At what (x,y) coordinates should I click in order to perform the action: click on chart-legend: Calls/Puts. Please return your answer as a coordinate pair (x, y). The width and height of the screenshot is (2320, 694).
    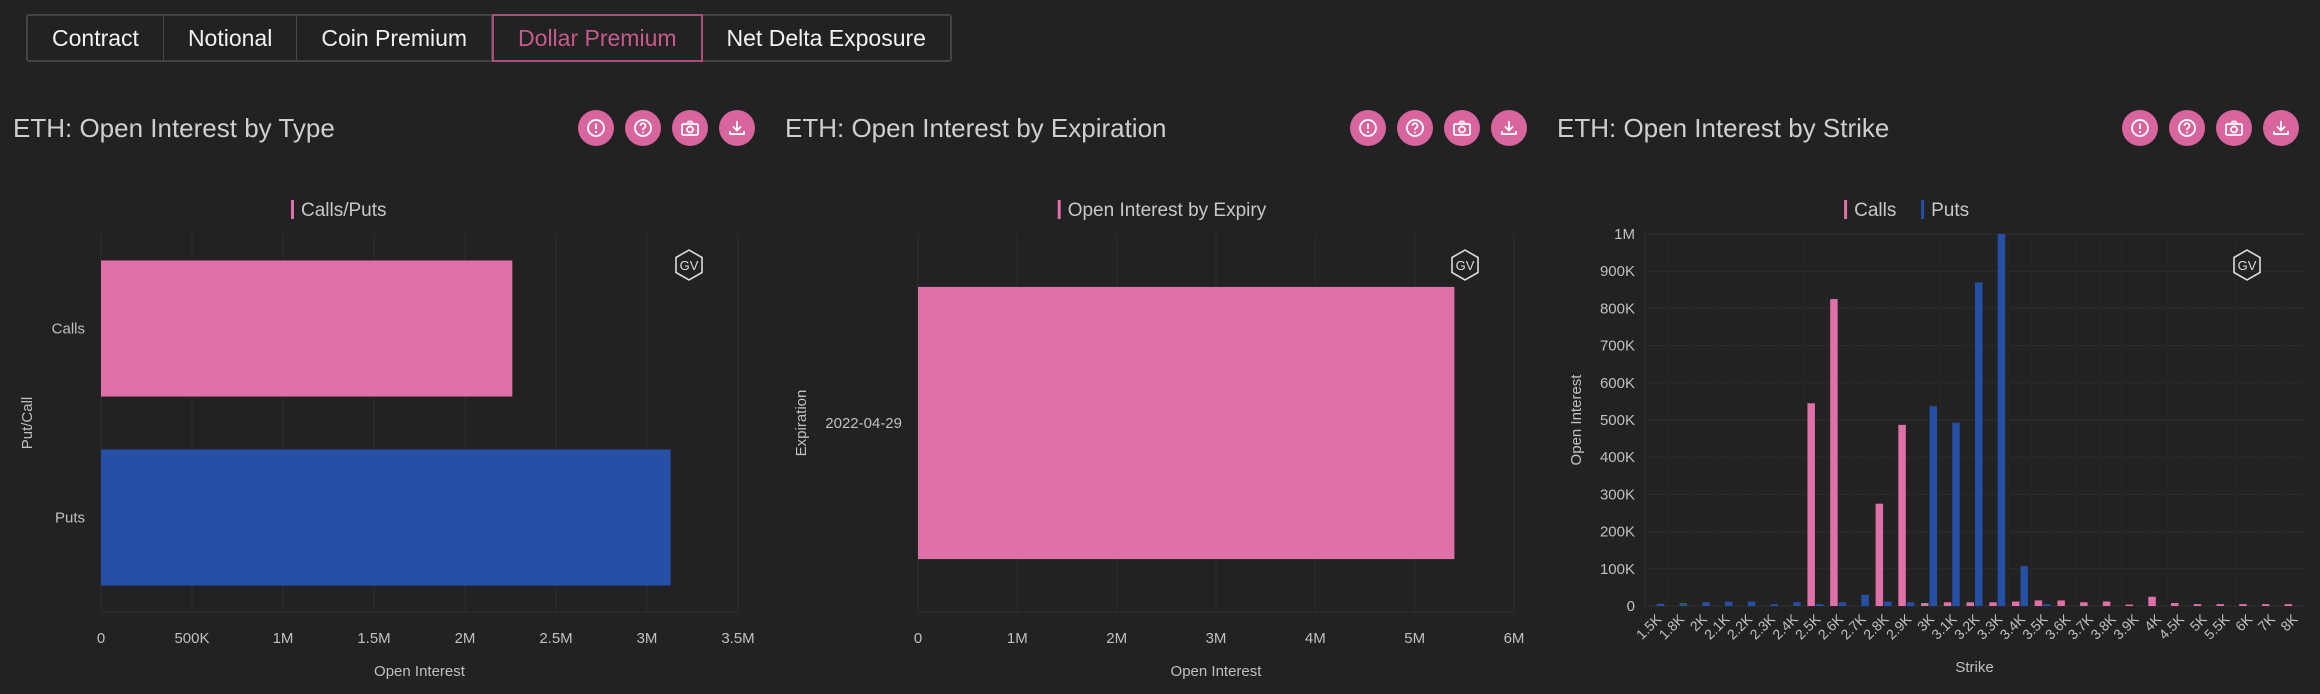
    Looking at the image, I should click on (339, 210).